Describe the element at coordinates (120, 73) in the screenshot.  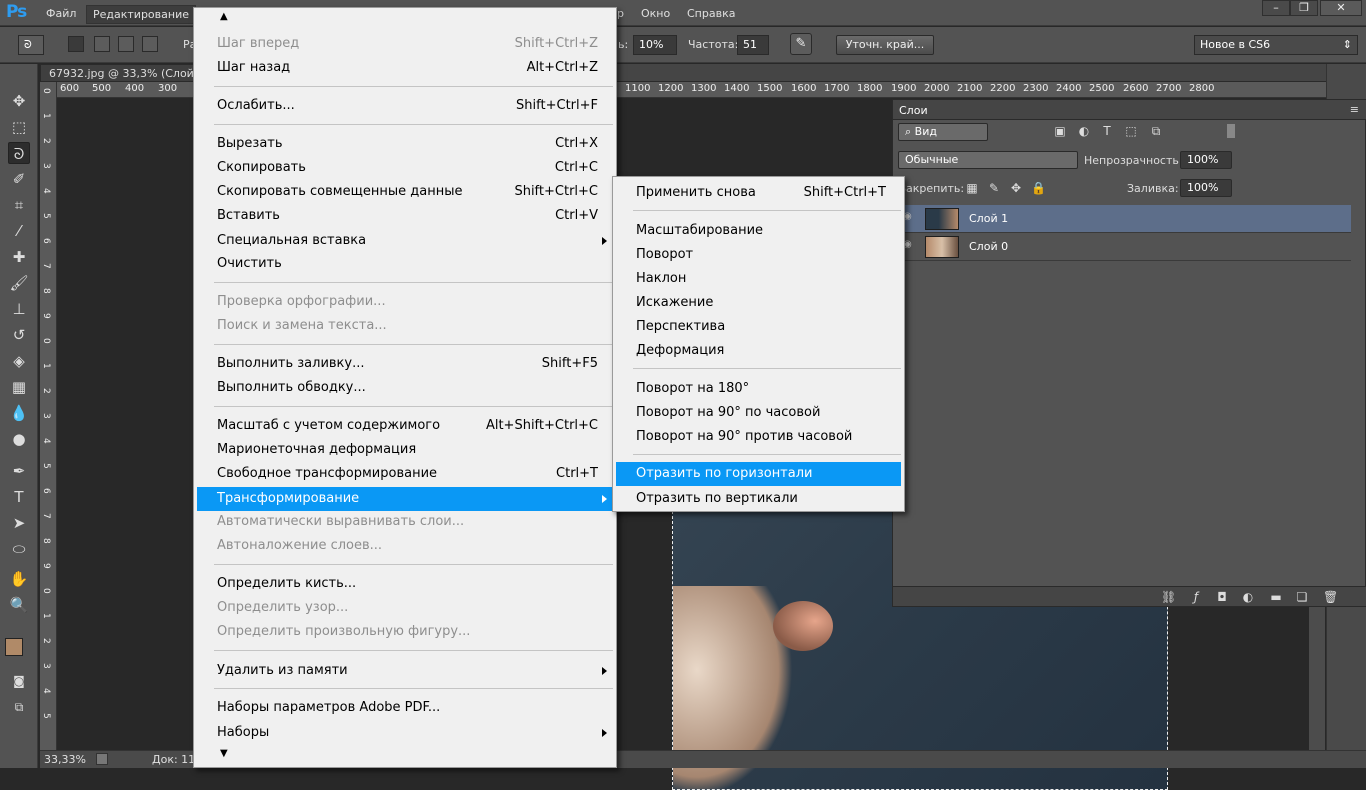
I see `document-tab: 67932.jpg @ 33,3% (Слой` at that location.